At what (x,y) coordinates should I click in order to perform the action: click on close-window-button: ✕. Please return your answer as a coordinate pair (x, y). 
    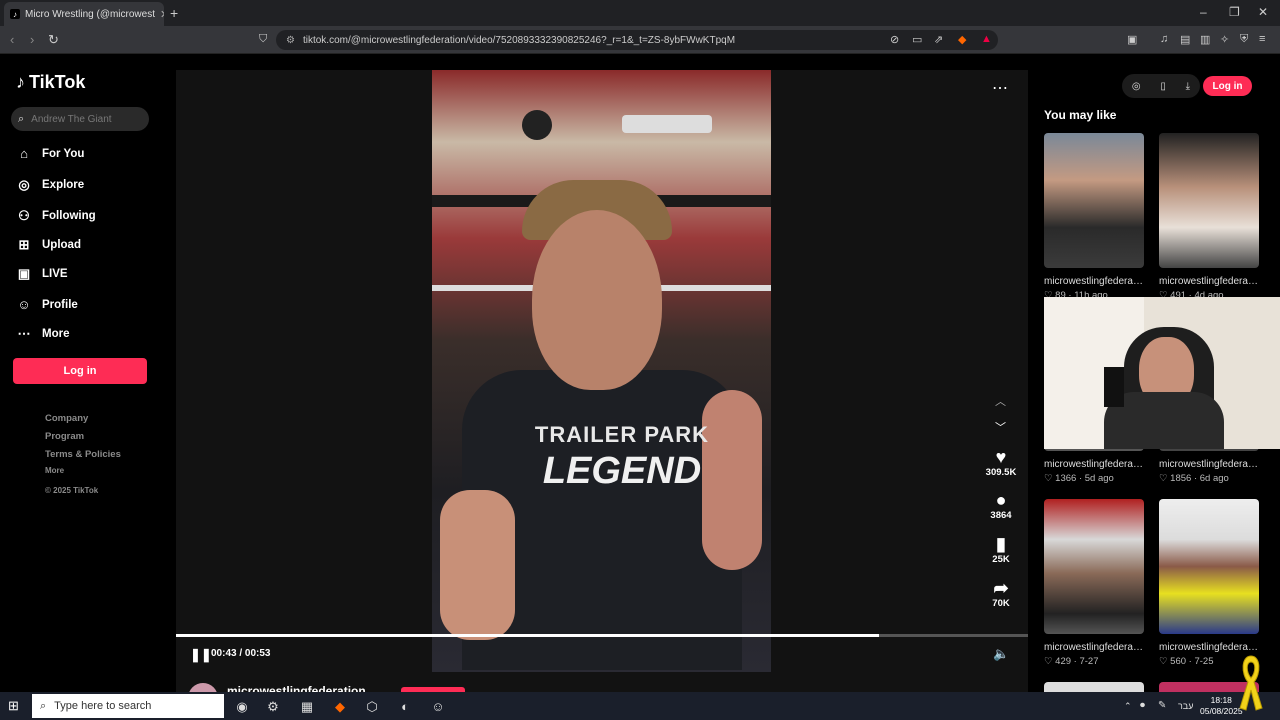
    Looking at the image, I should click on (1263, 12).